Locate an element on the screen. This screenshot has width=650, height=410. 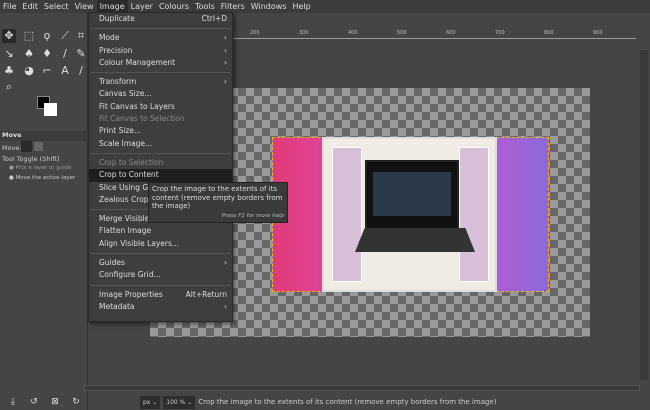
radio-move-active: ● Move the active layer is located at coordinates (42, 178).